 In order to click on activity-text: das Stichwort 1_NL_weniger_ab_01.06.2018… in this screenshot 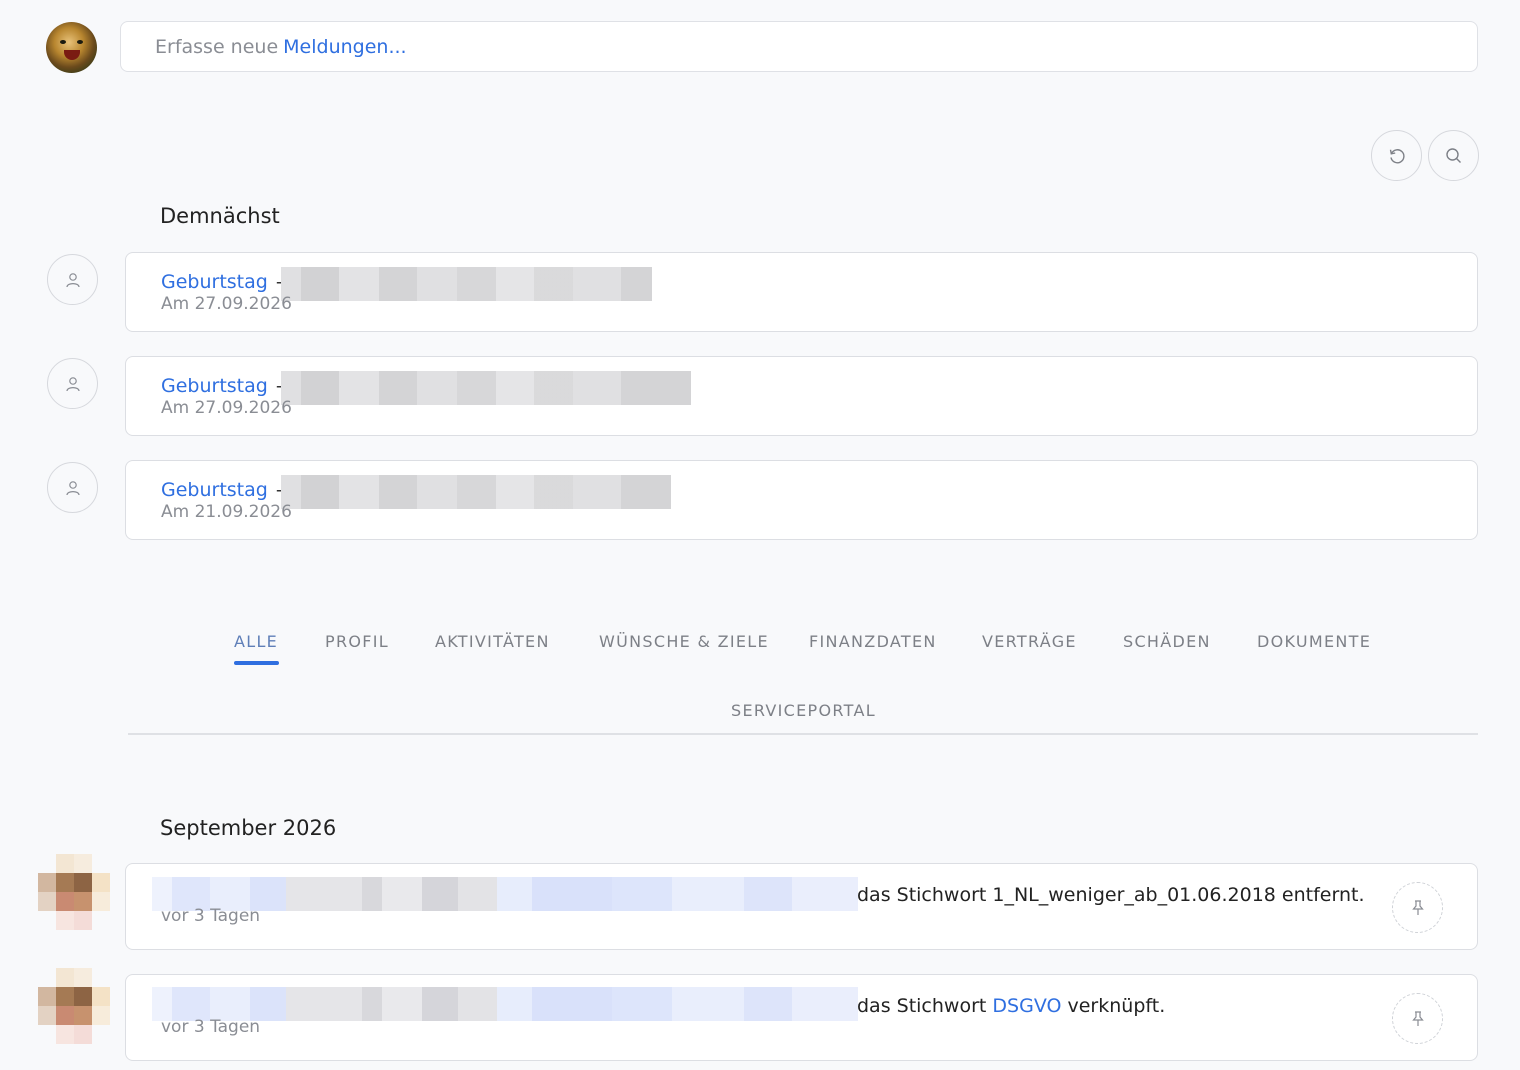, I will do `click(1110, 895)`.